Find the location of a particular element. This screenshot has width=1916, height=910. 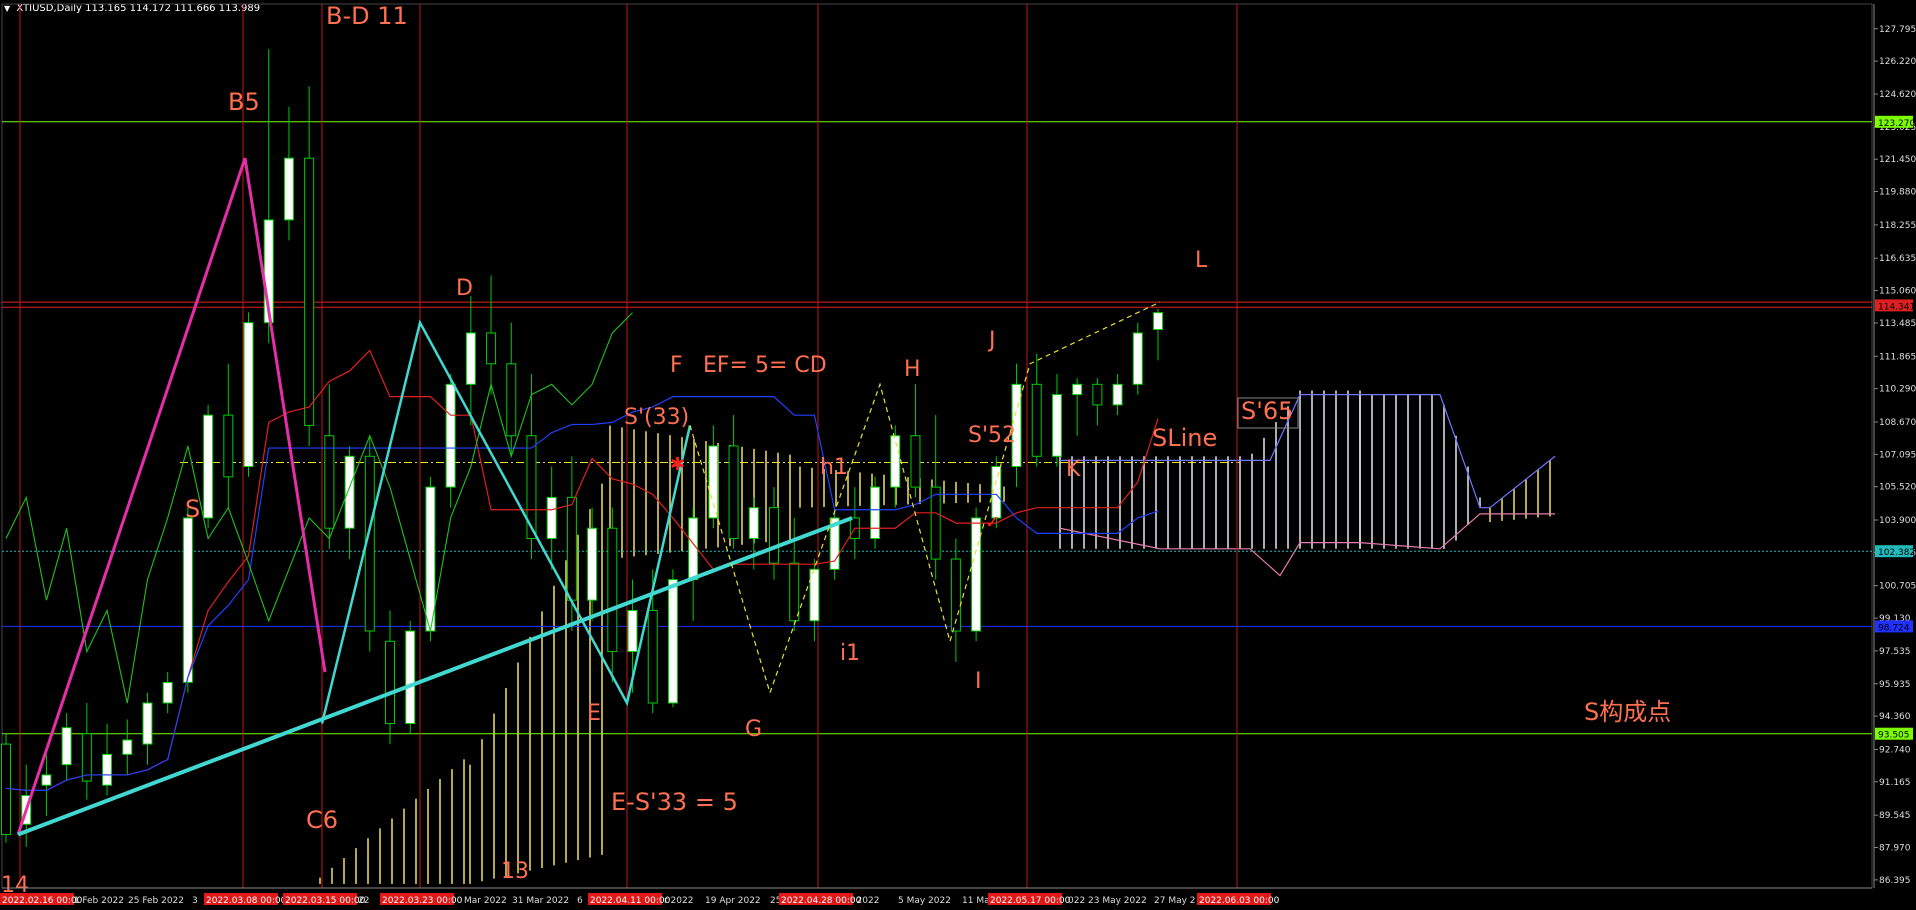

y-tick-label: 116.635 is located at coordinates (1897, 259).